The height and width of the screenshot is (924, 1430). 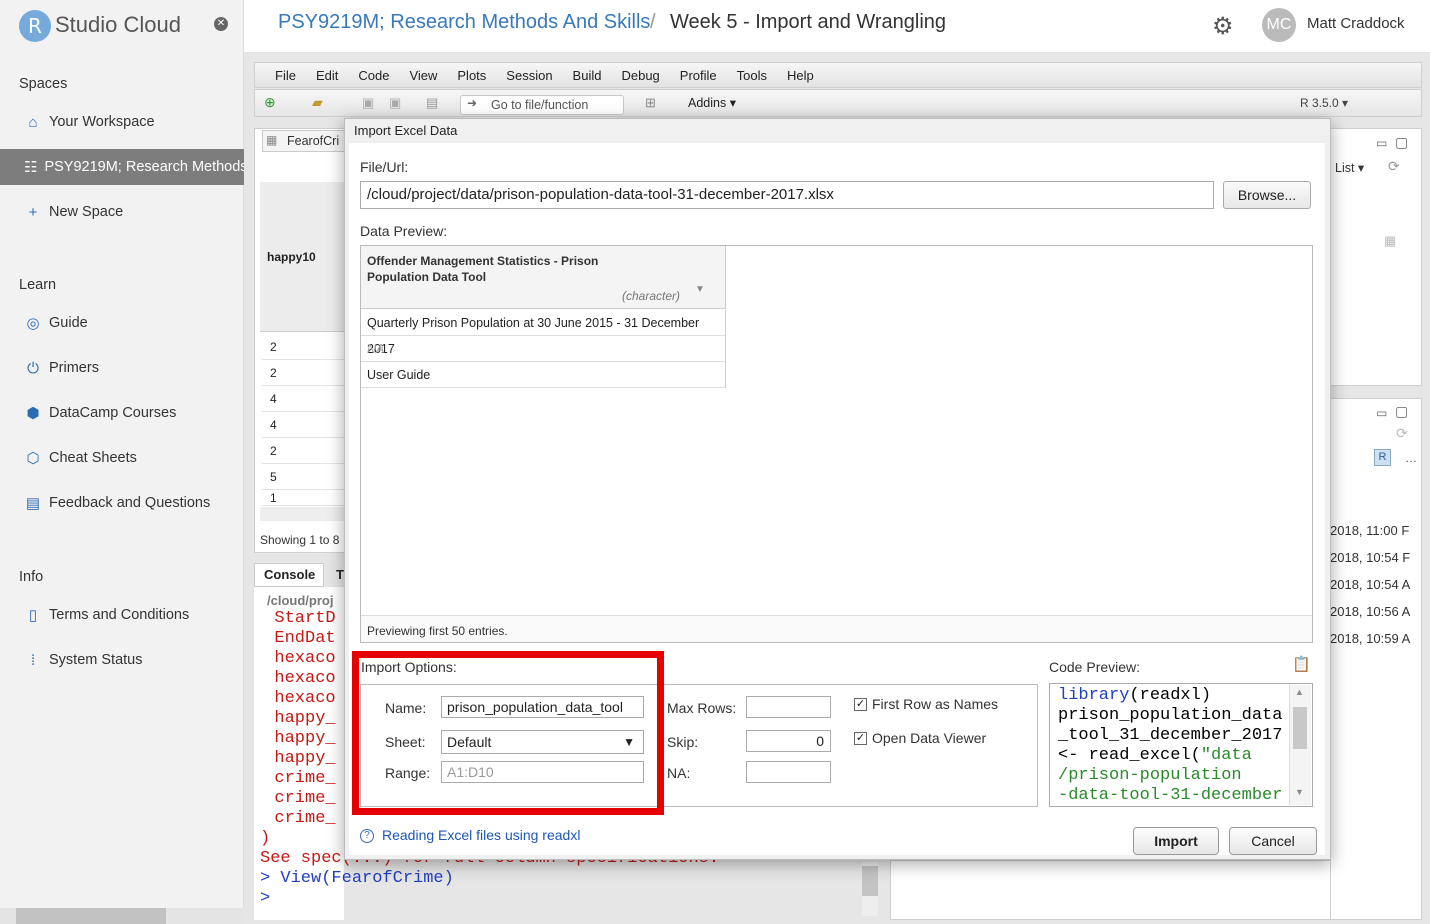 I want to click on grid-icon: ▦, so click(x=1390, y=241).